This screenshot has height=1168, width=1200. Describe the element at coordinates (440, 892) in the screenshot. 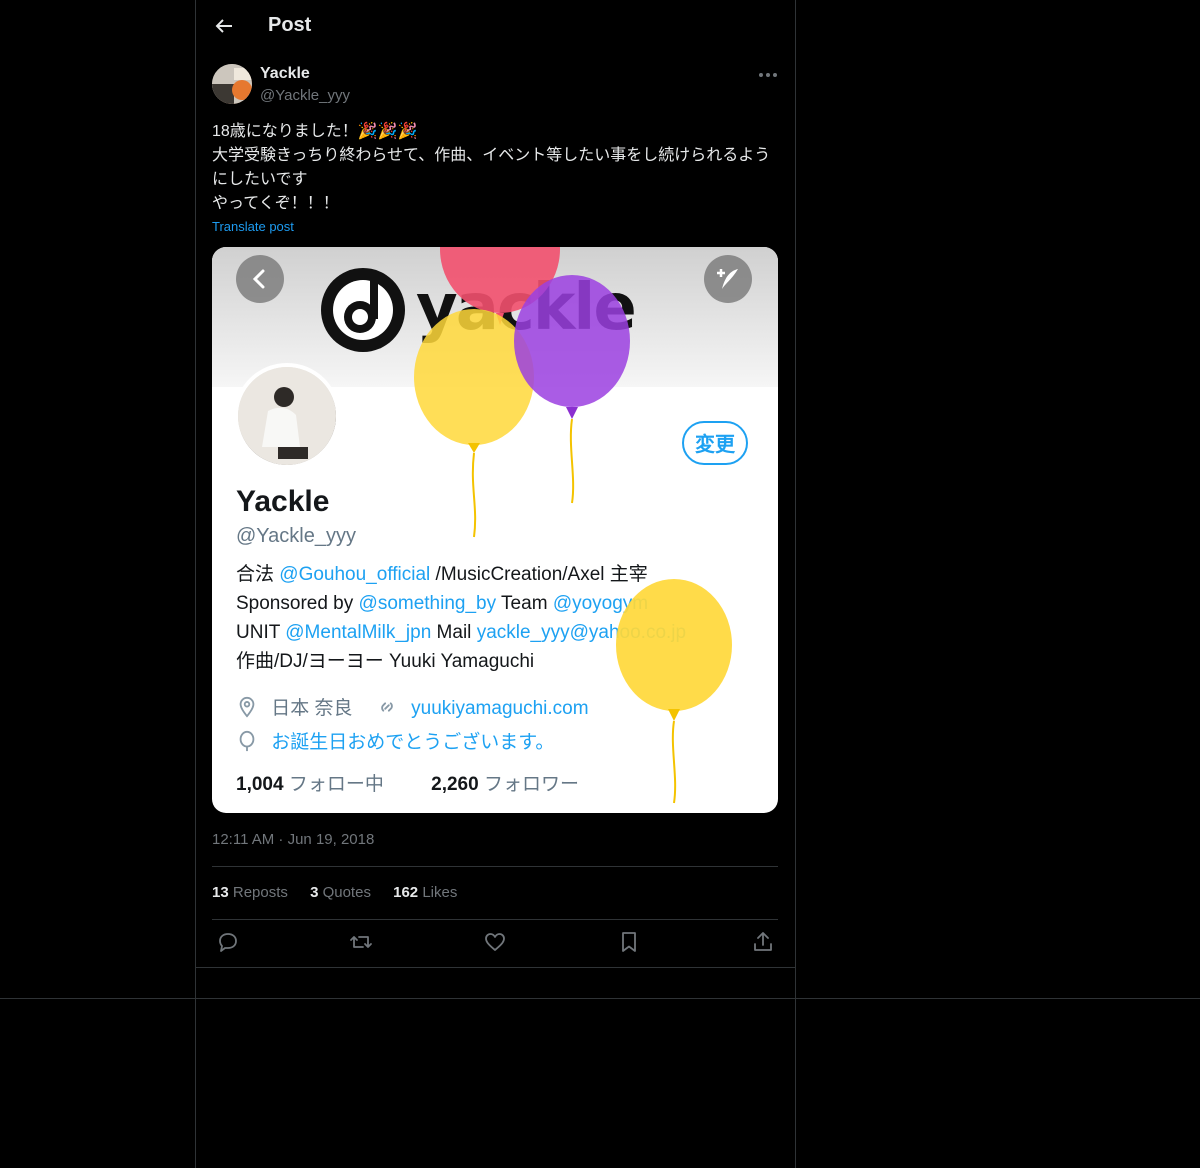

I see `likes-label: Likes` at that location.